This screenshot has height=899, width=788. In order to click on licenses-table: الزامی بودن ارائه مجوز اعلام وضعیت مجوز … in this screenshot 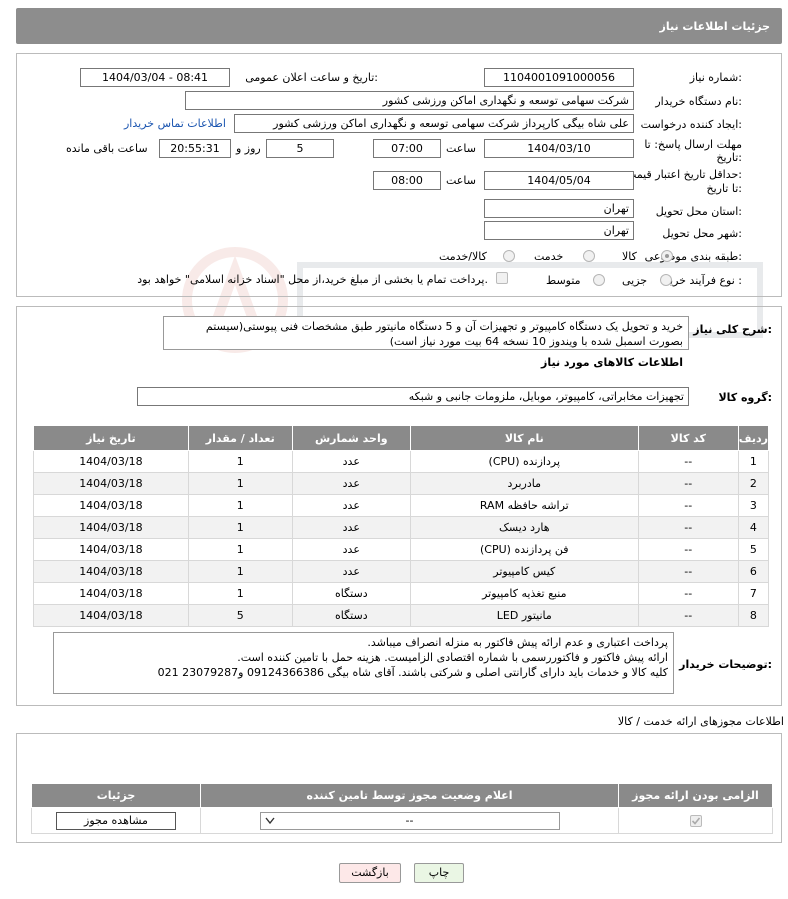, I will do `click(402, 808)`.